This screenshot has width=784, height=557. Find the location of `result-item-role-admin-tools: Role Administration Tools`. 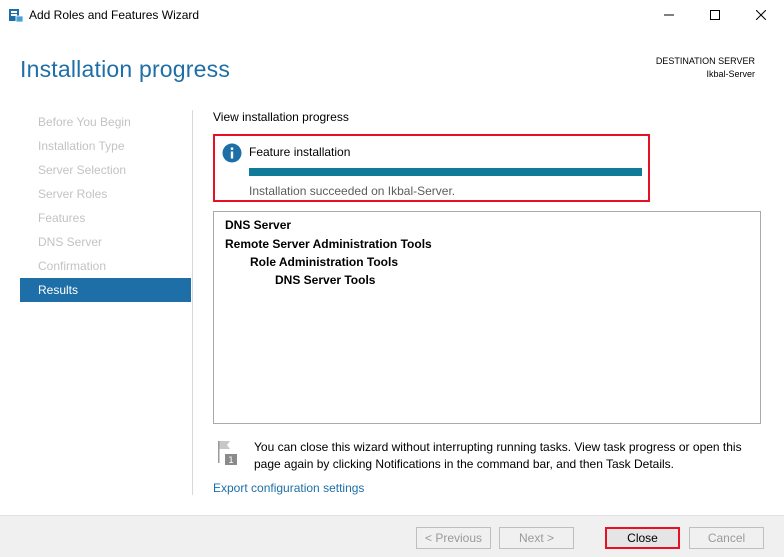

result-item-role-admin-tools: Role Administration Tools is located at coordinates (324, 262).